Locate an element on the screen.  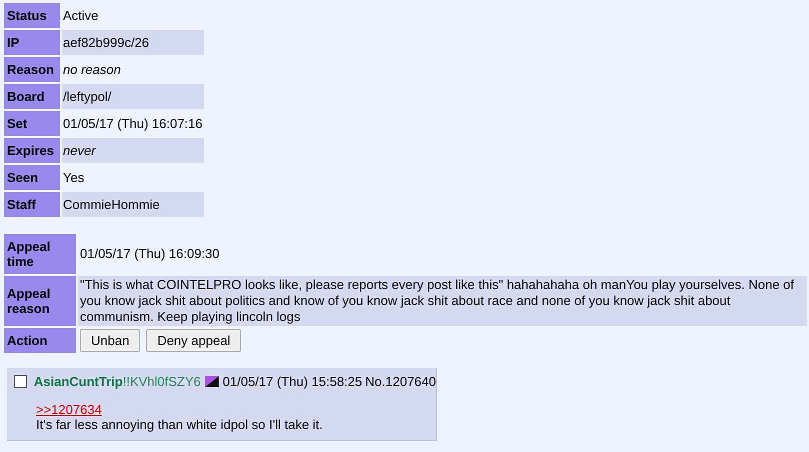
field-label: Staff is located at coordinates (32, 204).